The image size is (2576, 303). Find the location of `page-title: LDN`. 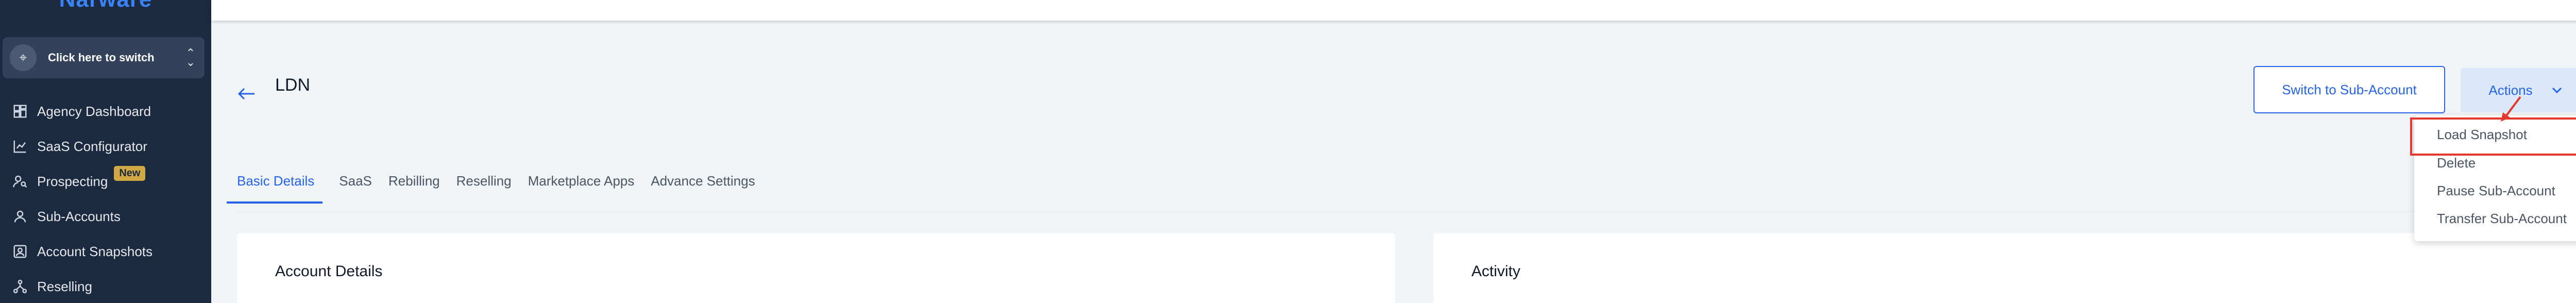

page-title: LDN is located at coordinates (293, 85).